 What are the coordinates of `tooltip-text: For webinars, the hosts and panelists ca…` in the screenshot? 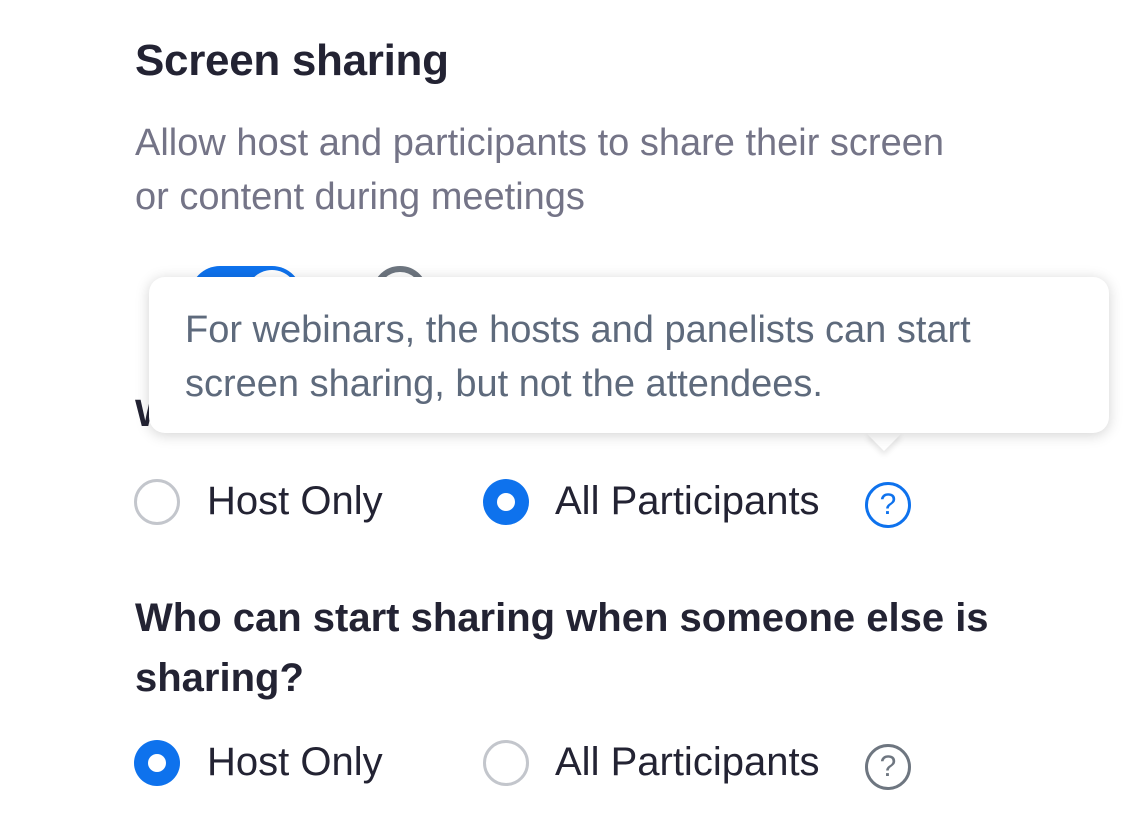 It's located at (578, 357).